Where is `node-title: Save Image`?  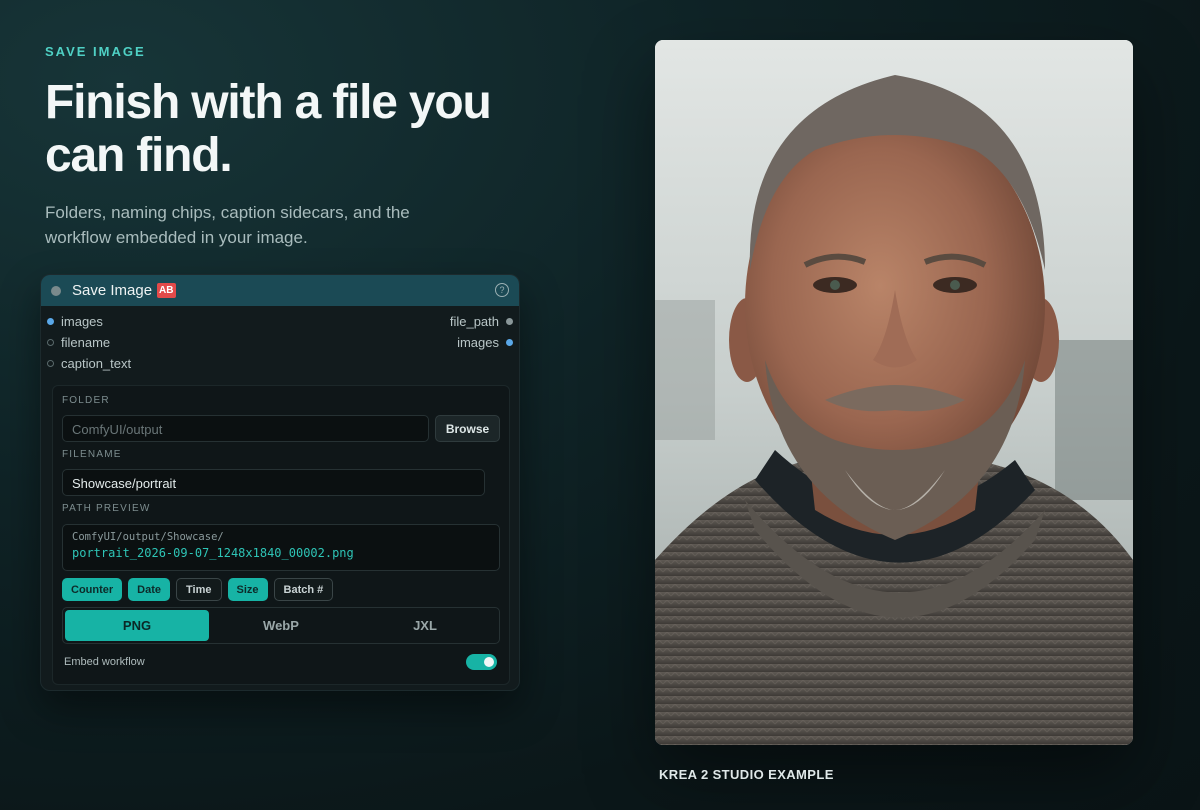
node-title: Save Image is located at coordinates (112, 290).